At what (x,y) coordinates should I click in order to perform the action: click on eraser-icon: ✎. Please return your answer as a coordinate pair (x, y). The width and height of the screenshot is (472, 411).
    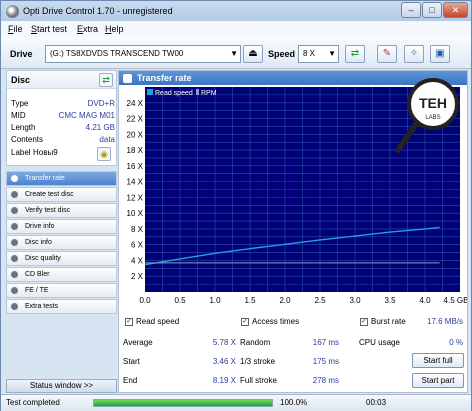
    Looking at the image, I should click on (387, 53).